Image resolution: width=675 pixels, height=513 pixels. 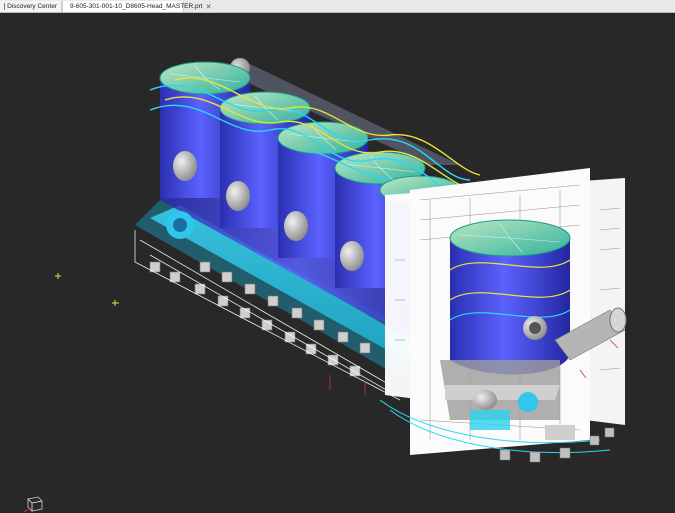 What do you see at coordinates (34, 503) in the screenshot?
I see `view-triad-icon` at bounding box center [34, 503].